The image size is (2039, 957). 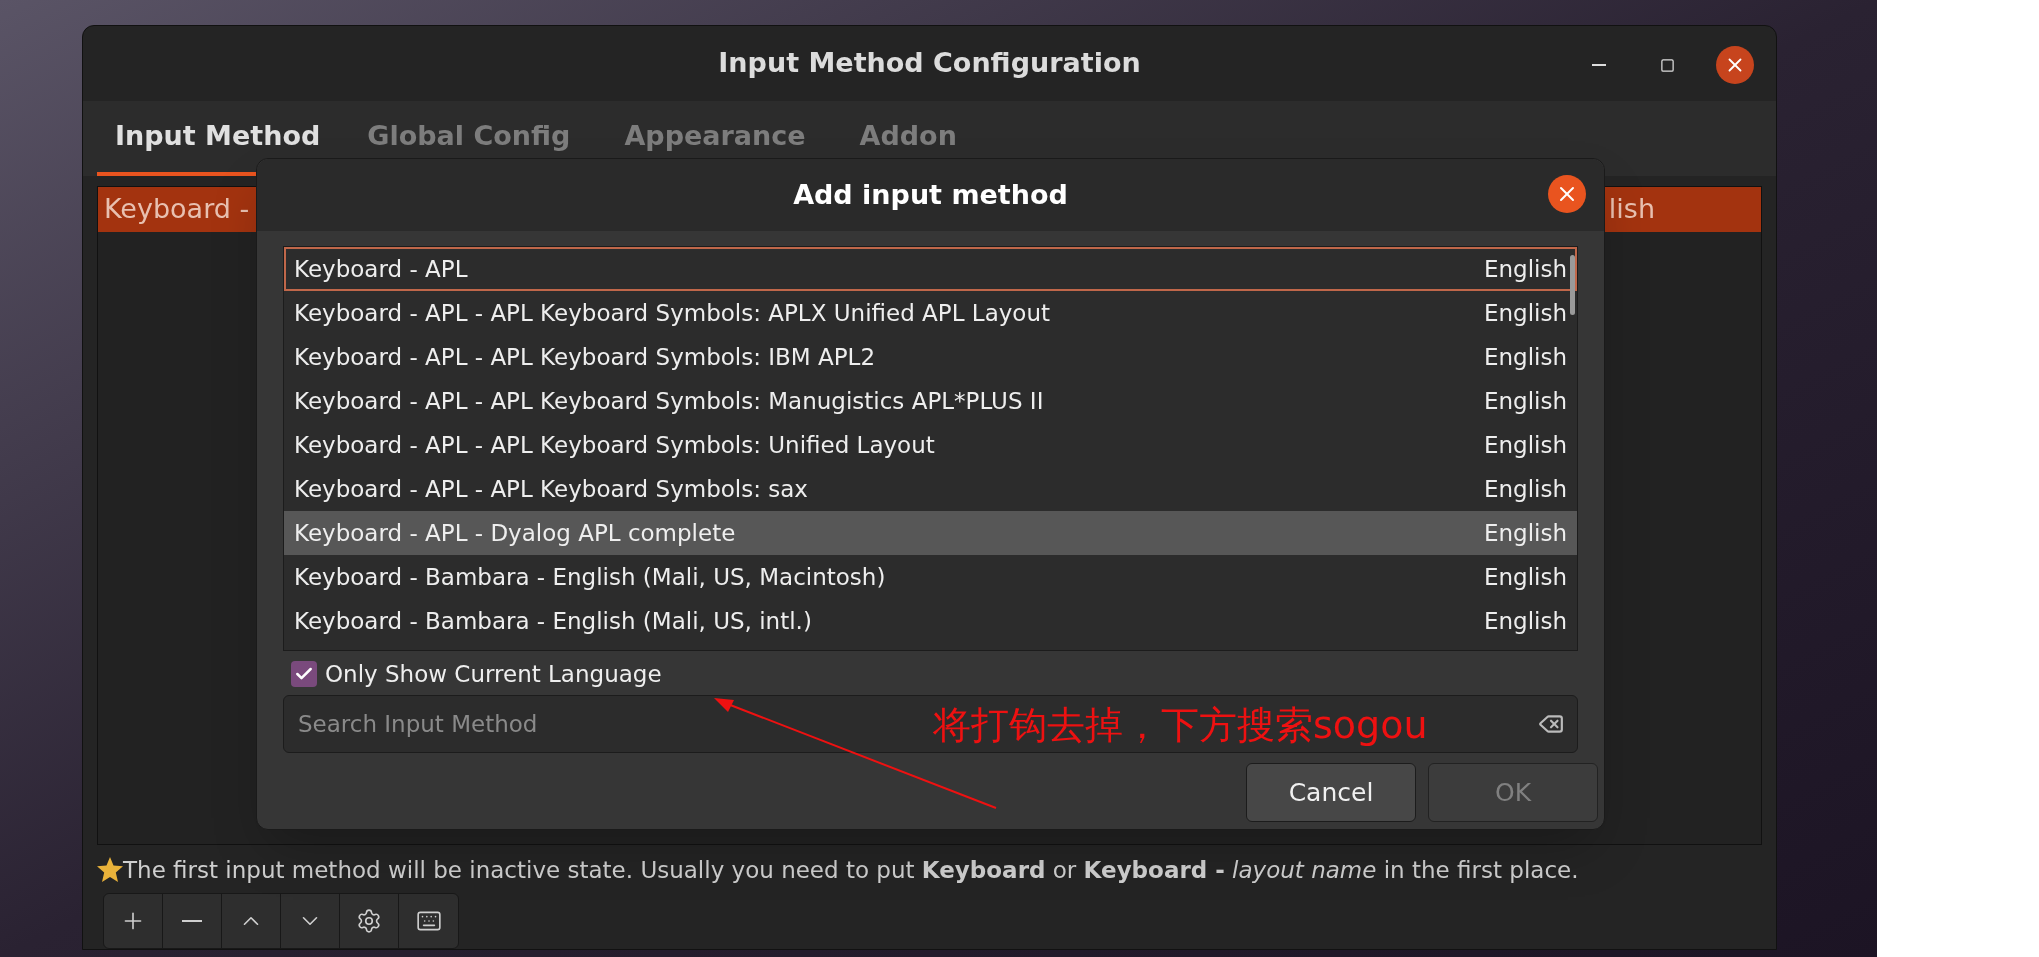 I want to click on row-name: Keyboard - APL - Dyalog APL complete, so click(x=515, y=533).